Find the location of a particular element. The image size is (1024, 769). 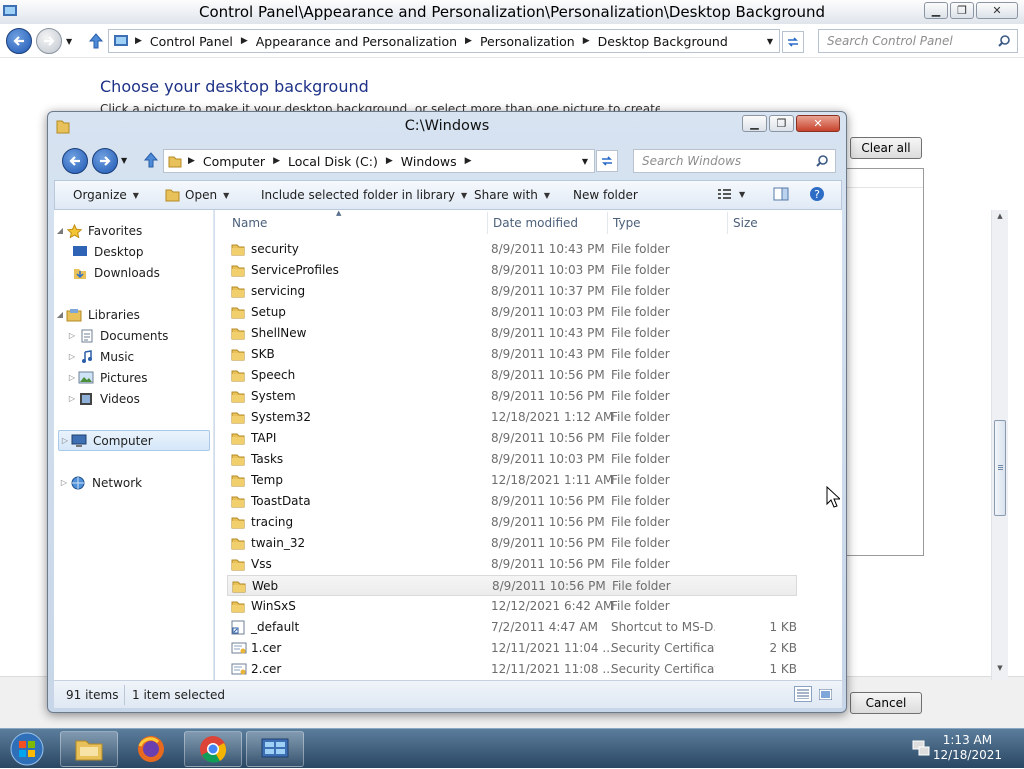

file-row: System32 12/18/2021 1:12 AM File folder is located at coordinates (512, 417).